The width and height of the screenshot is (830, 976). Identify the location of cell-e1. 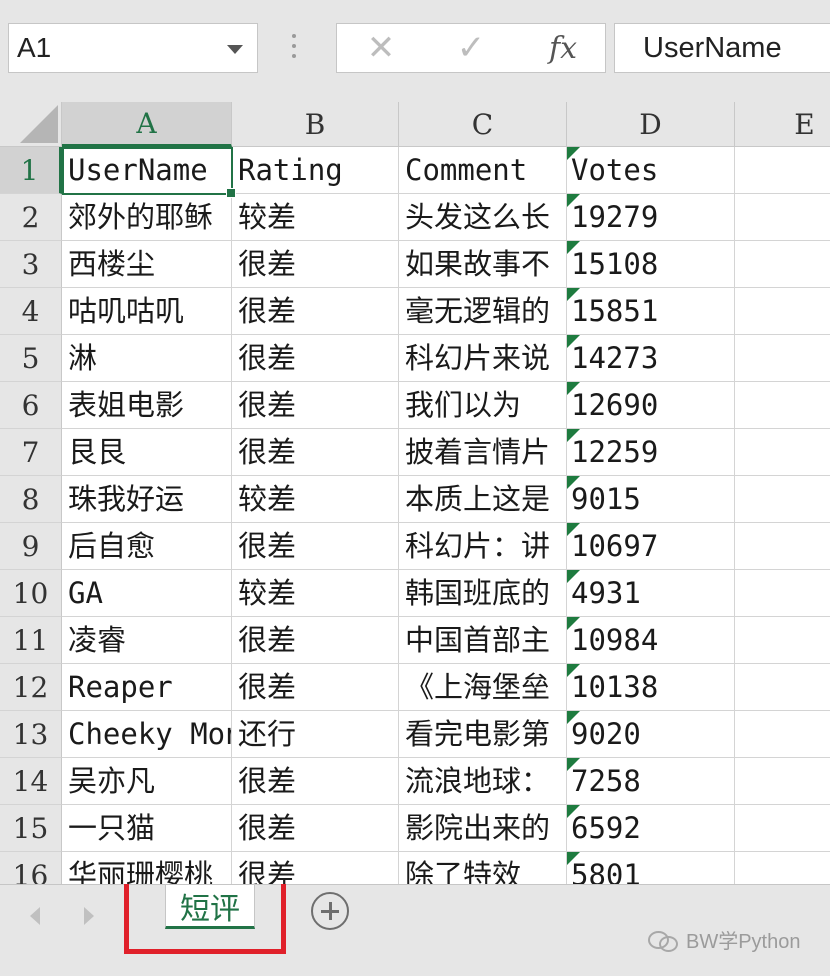
(782, 170).